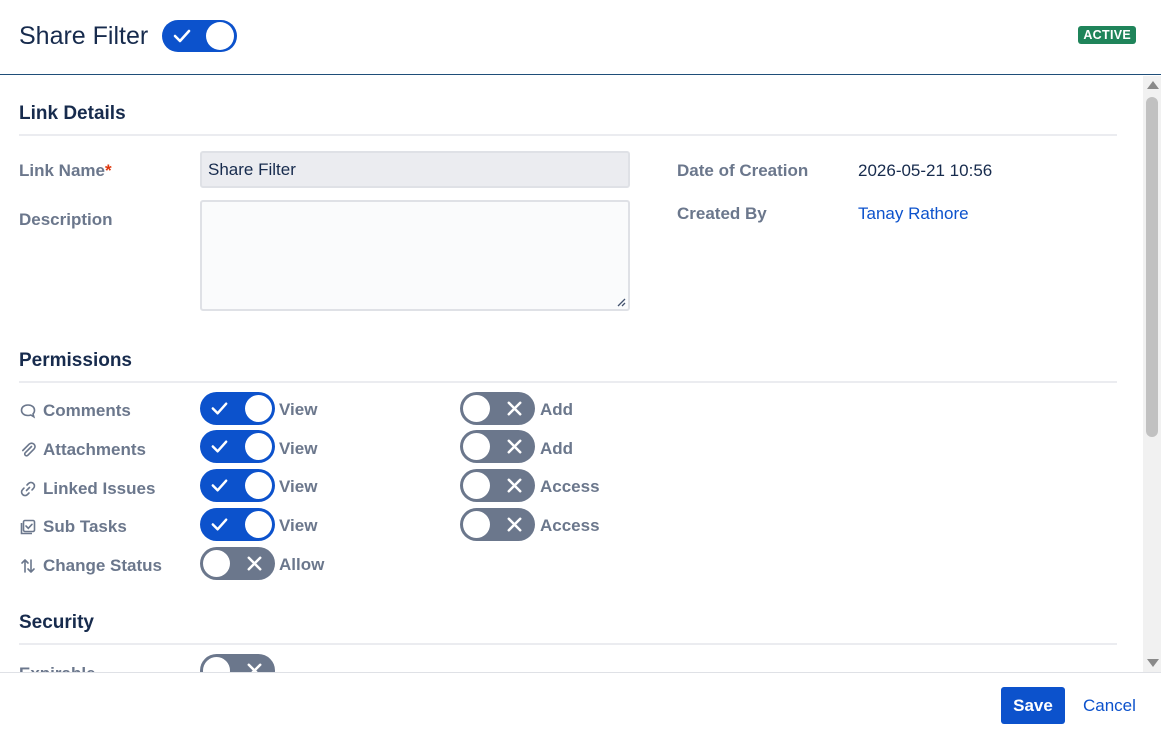 The image size is (1161, 730). What do you see at coordinates (237, 485) in the screenshot?
I see `linked-issues-view-toggle` at bounding box center [237, 485].